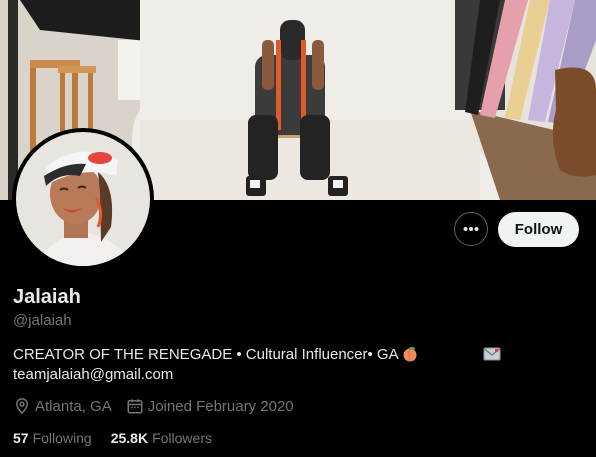 Image resolution: width=596 pixels, height=457 pixels. What do you see at coordinates (83, 199) in the screenshot?
I see `profile-avatar` at bounding box center [83, 199].